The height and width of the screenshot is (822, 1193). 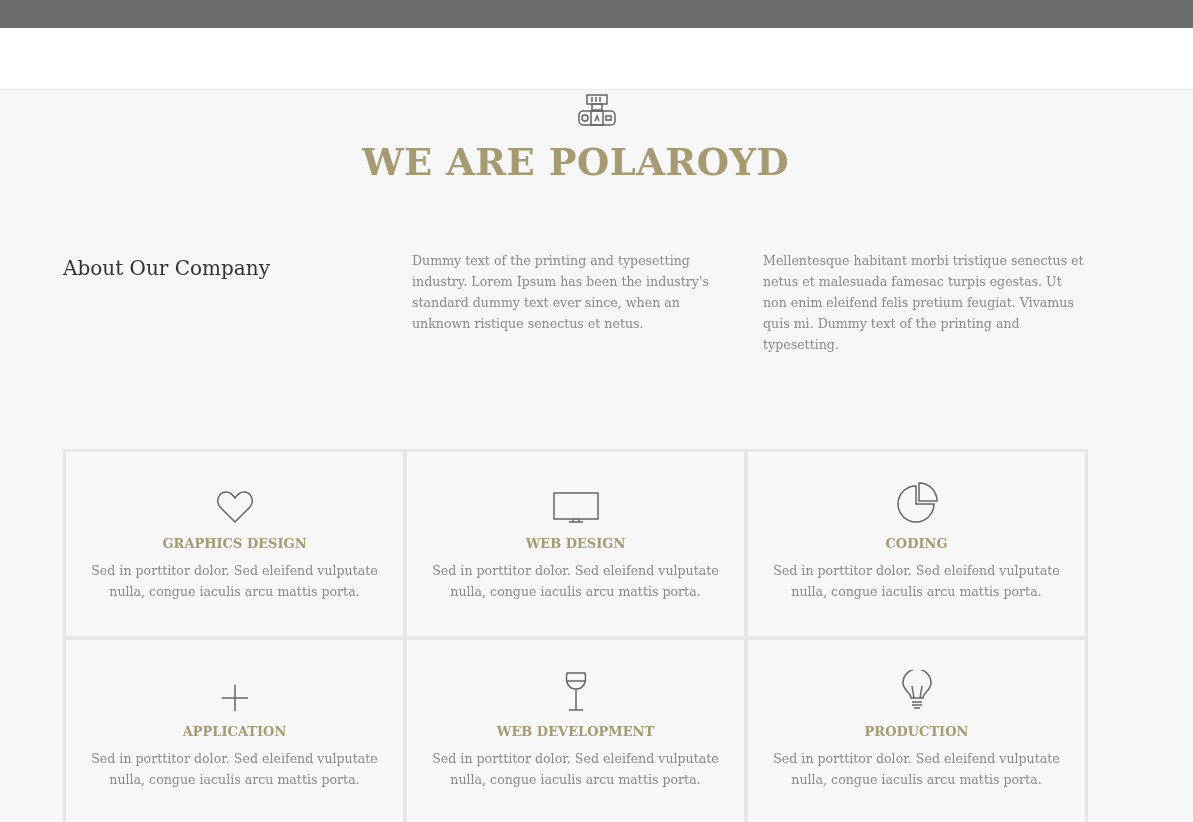 What do you see at coordinates (575, 544) in the screenshot?
I see `service-title: WEB DESIGN` at bounding box center [575, 544].